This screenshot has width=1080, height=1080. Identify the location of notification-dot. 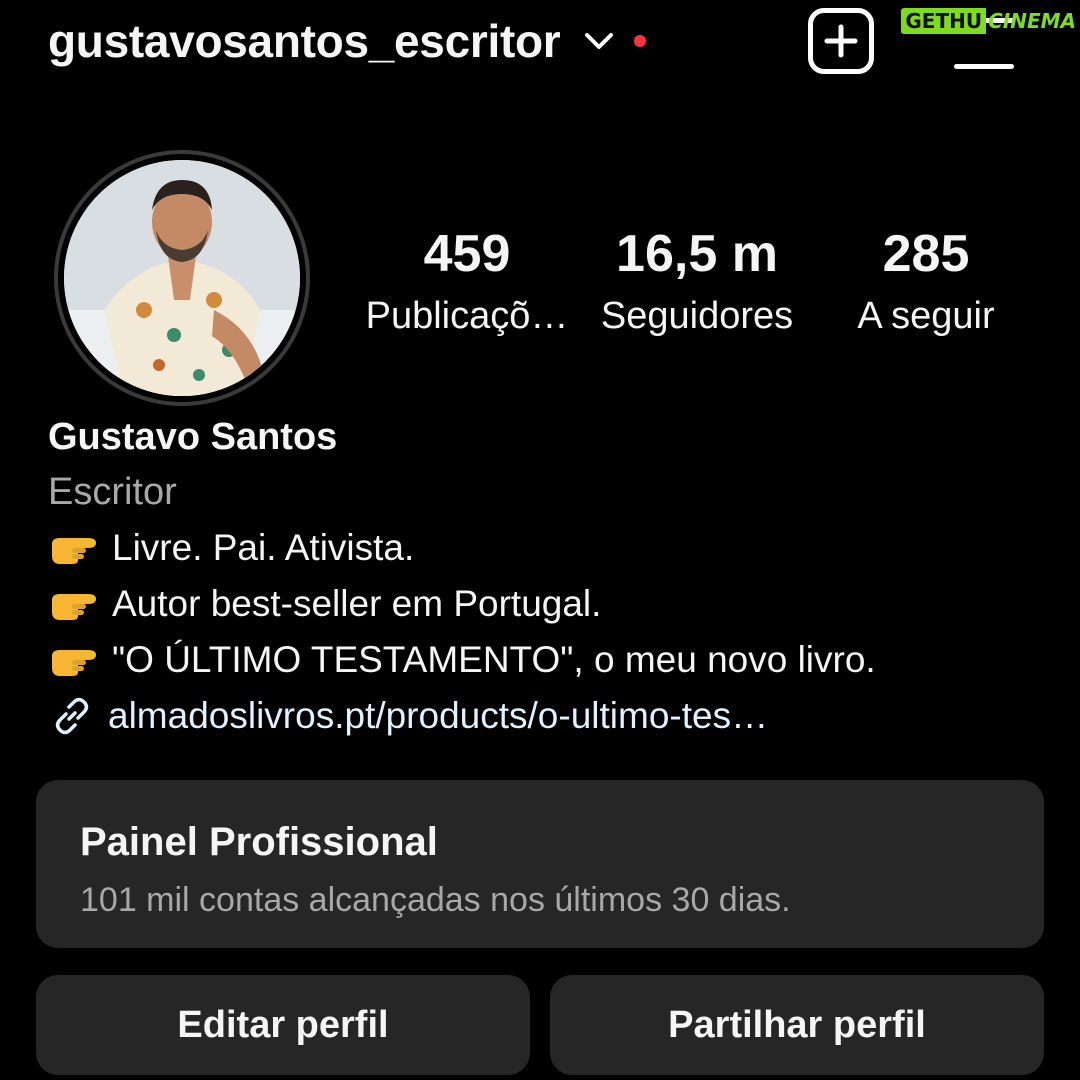
(640, 41).